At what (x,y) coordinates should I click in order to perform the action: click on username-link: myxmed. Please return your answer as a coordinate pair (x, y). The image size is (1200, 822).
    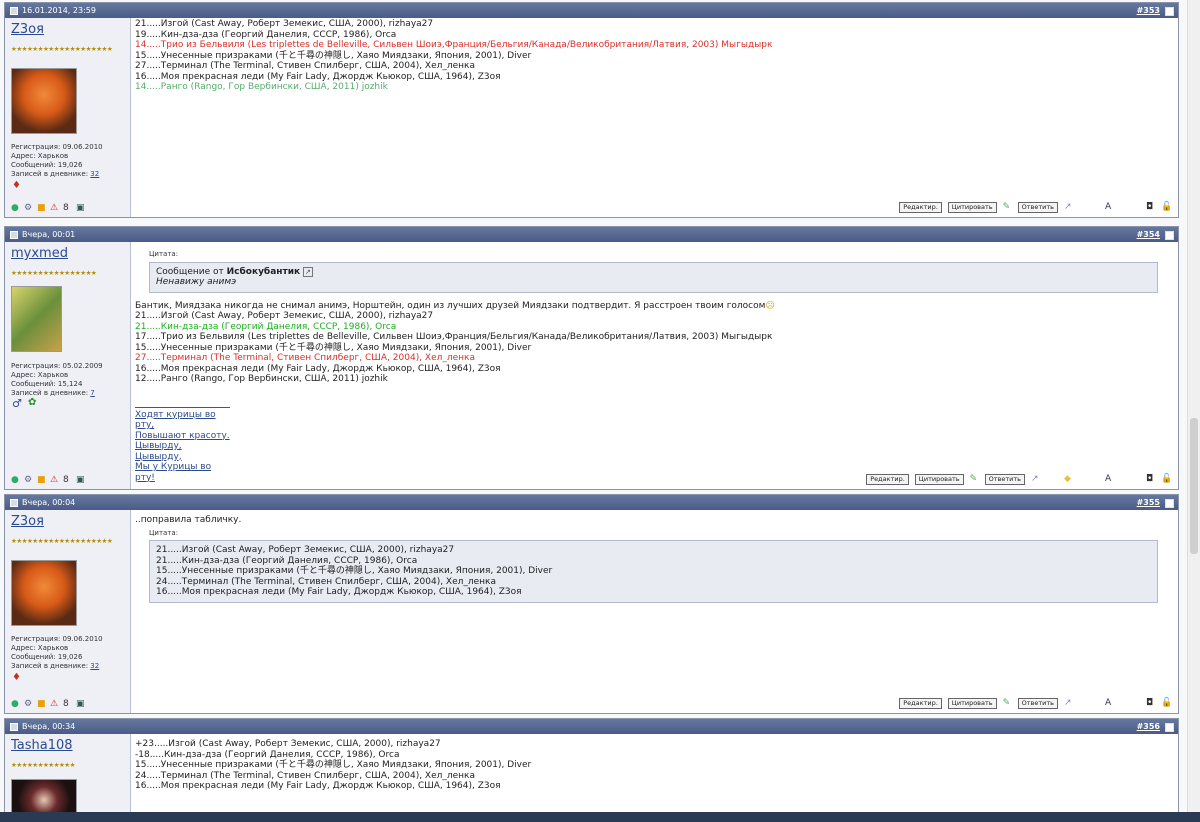
    Looking at the image, I should click on (39, 253).